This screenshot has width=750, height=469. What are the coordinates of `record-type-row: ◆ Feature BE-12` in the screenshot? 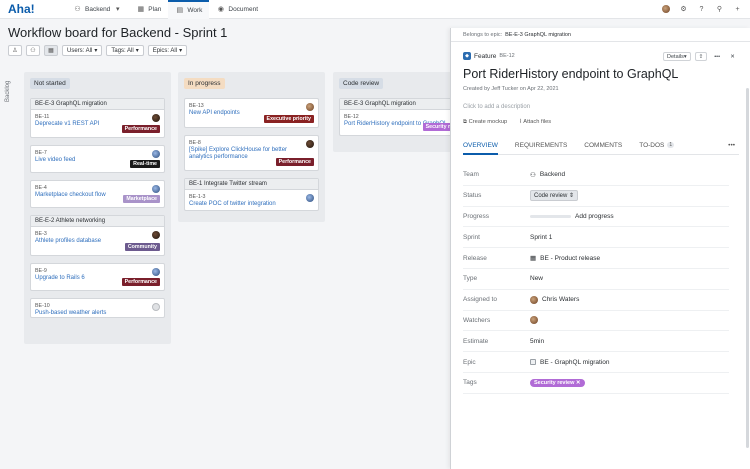 It's located at (489, 56).